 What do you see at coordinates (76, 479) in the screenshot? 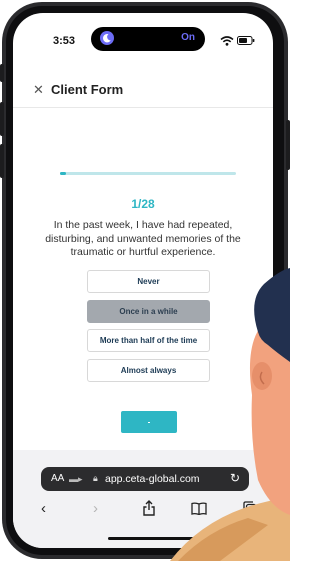
I see `extension-icon: ▬▸` at bounding box center [76, 479].